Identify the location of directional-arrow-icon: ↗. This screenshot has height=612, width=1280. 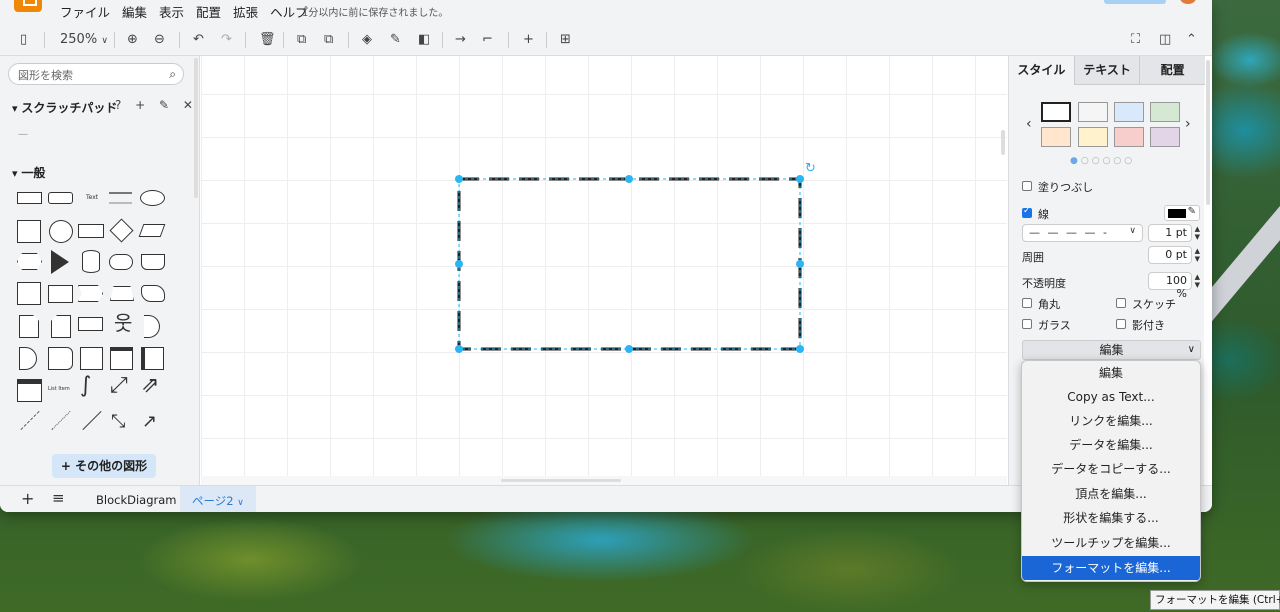
(149, 421).